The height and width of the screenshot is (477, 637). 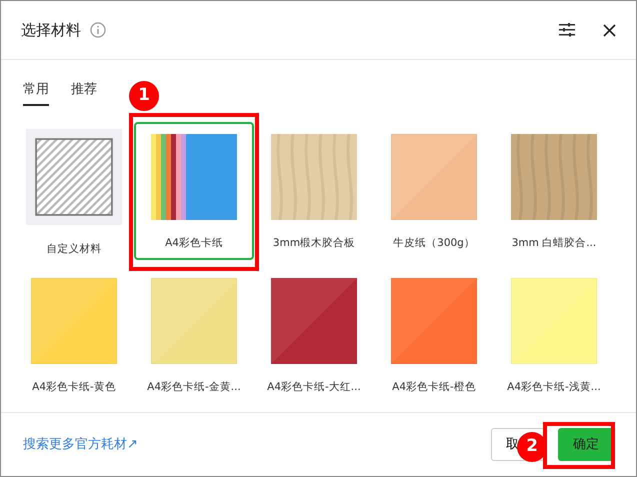 What do you see at coordinates (434, 191) in the screenshot?
I see `material-tile: 牛皮纸（300g）` at bounding box center [434, 191].